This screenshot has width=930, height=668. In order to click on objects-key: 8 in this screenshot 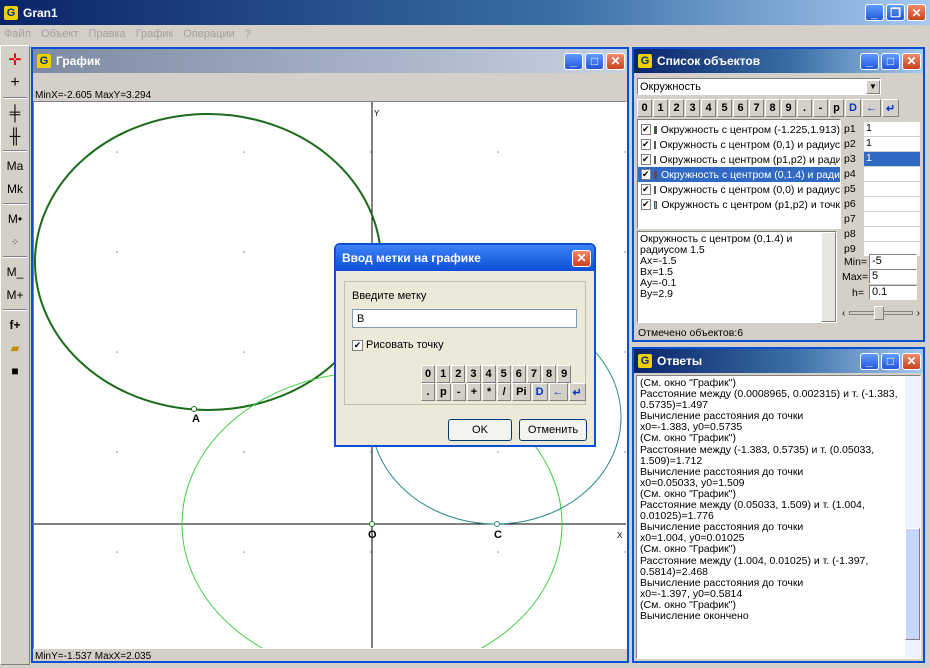, I will do `click(772, 108)`.